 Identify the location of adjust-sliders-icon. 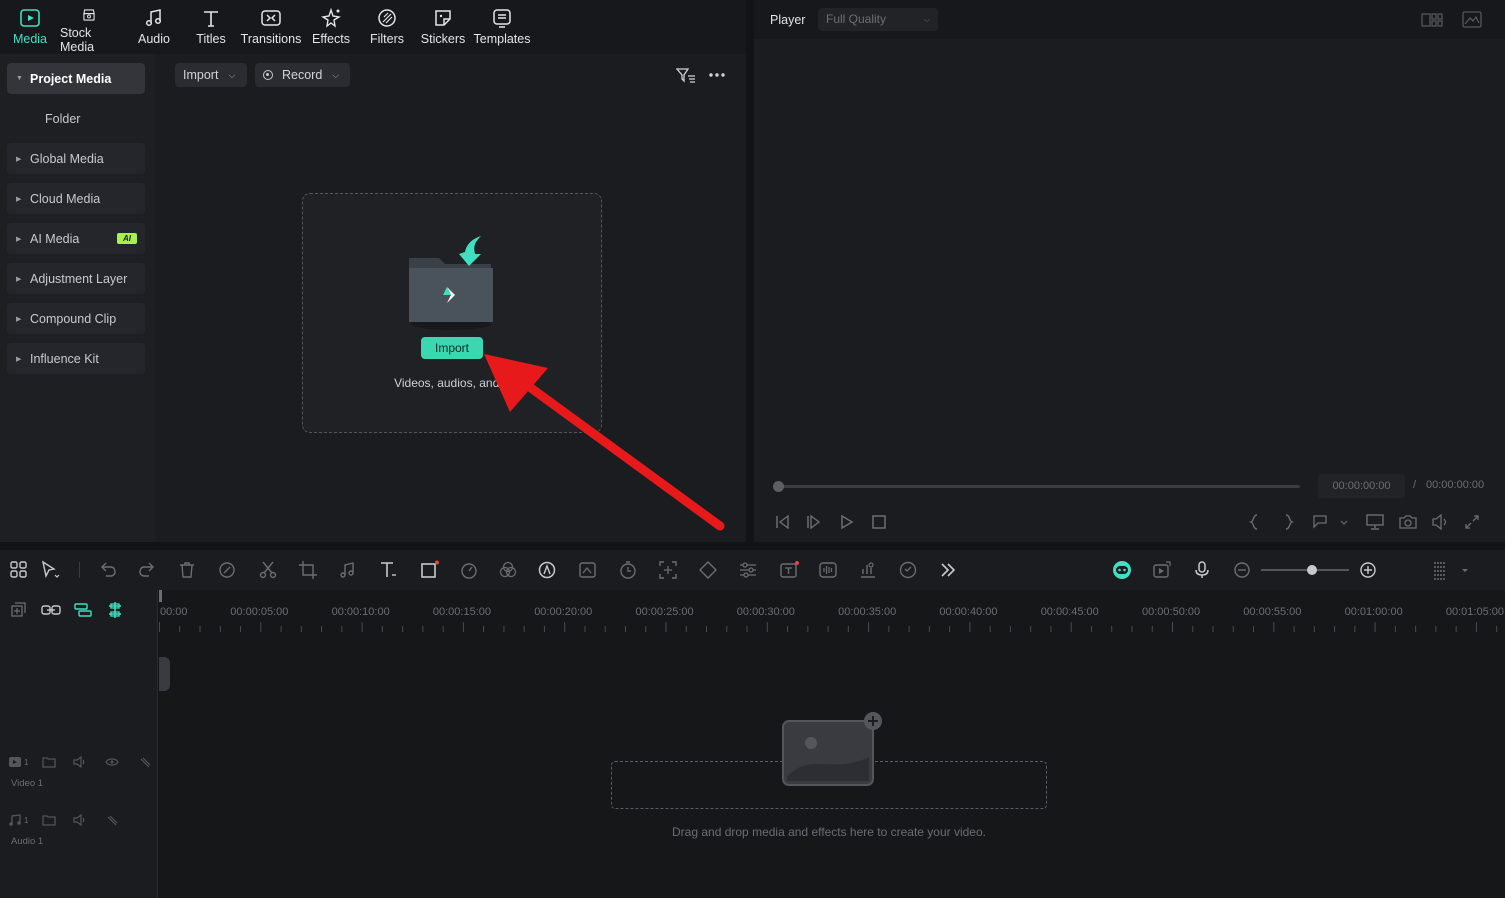
(748, 570).